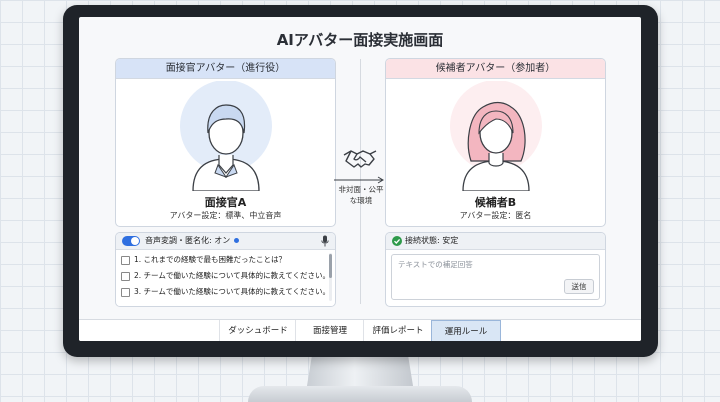  What do you see at coordinates (397, 330) in the screenshot?
I see `nav-item-evaluation-report: 評価レポート` at bounding box center [397, 330].